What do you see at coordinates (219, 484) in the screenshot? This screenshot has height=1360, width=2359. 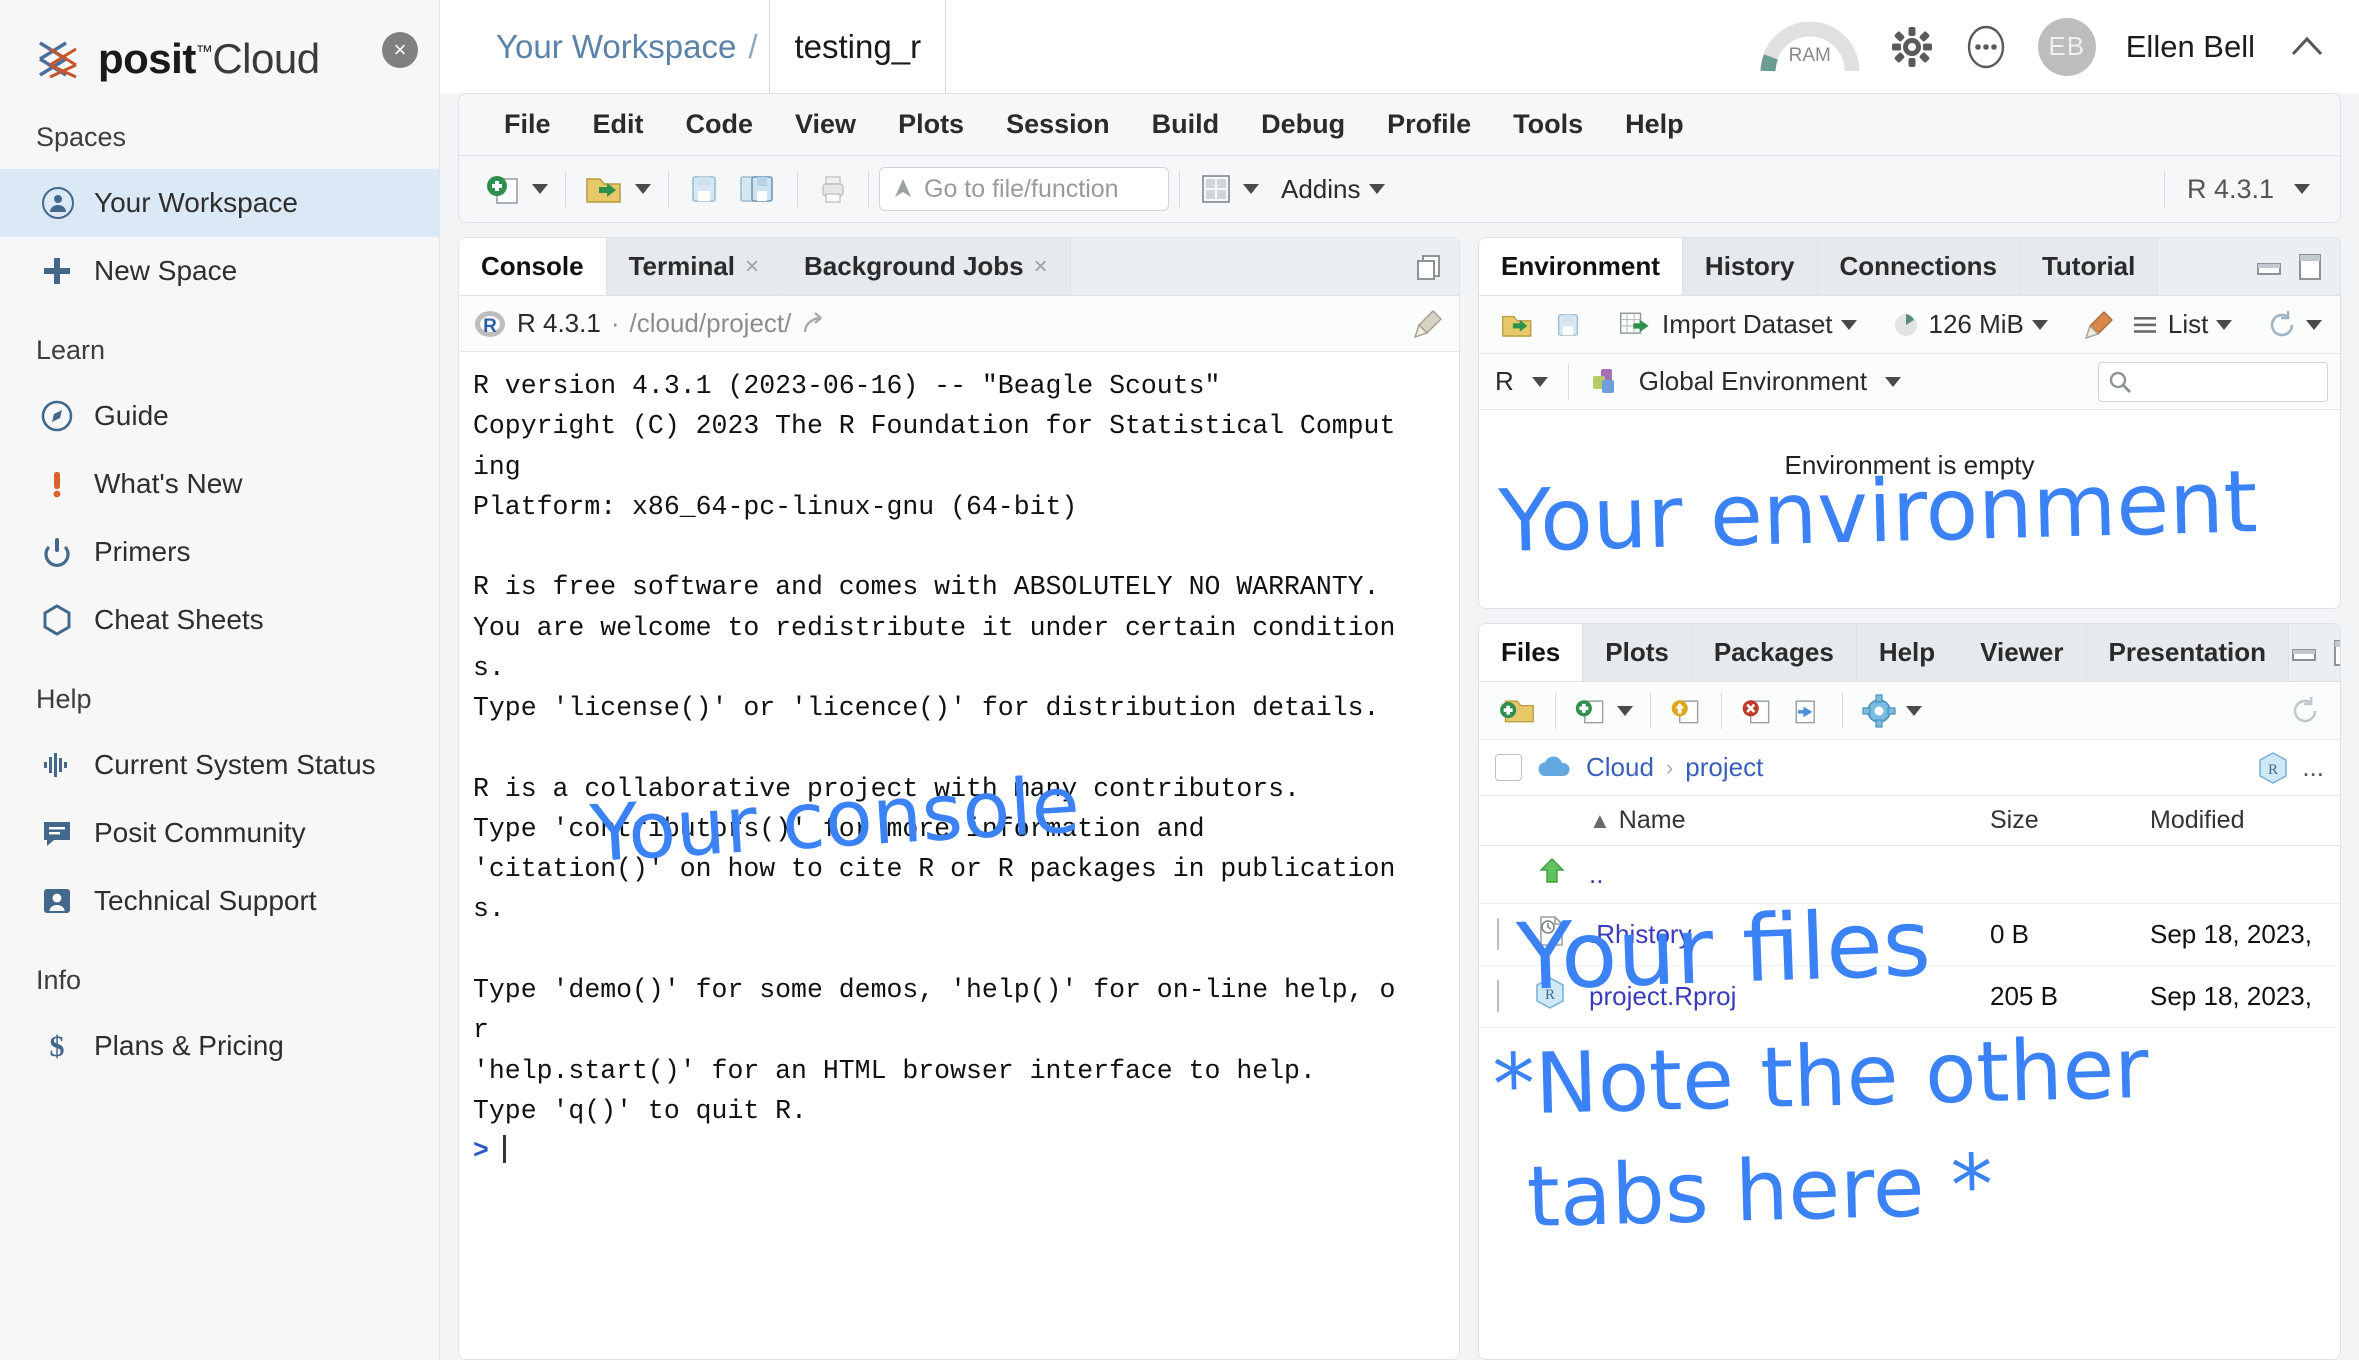 I see `sidebar-item-whats-new: What's New` at bounding box center [219, 484].